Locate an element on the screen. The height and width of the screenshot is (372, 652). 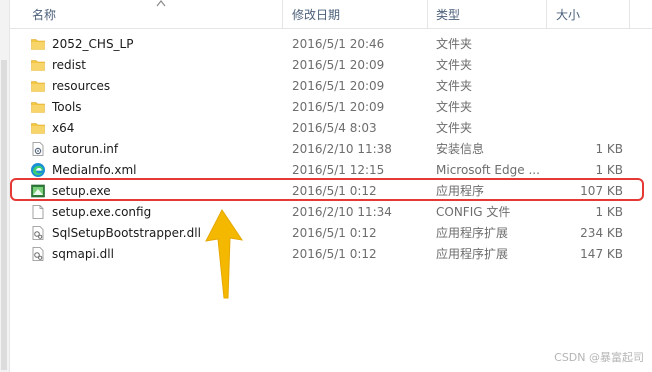
file-name: Tools is located at coordinates (67, 107).